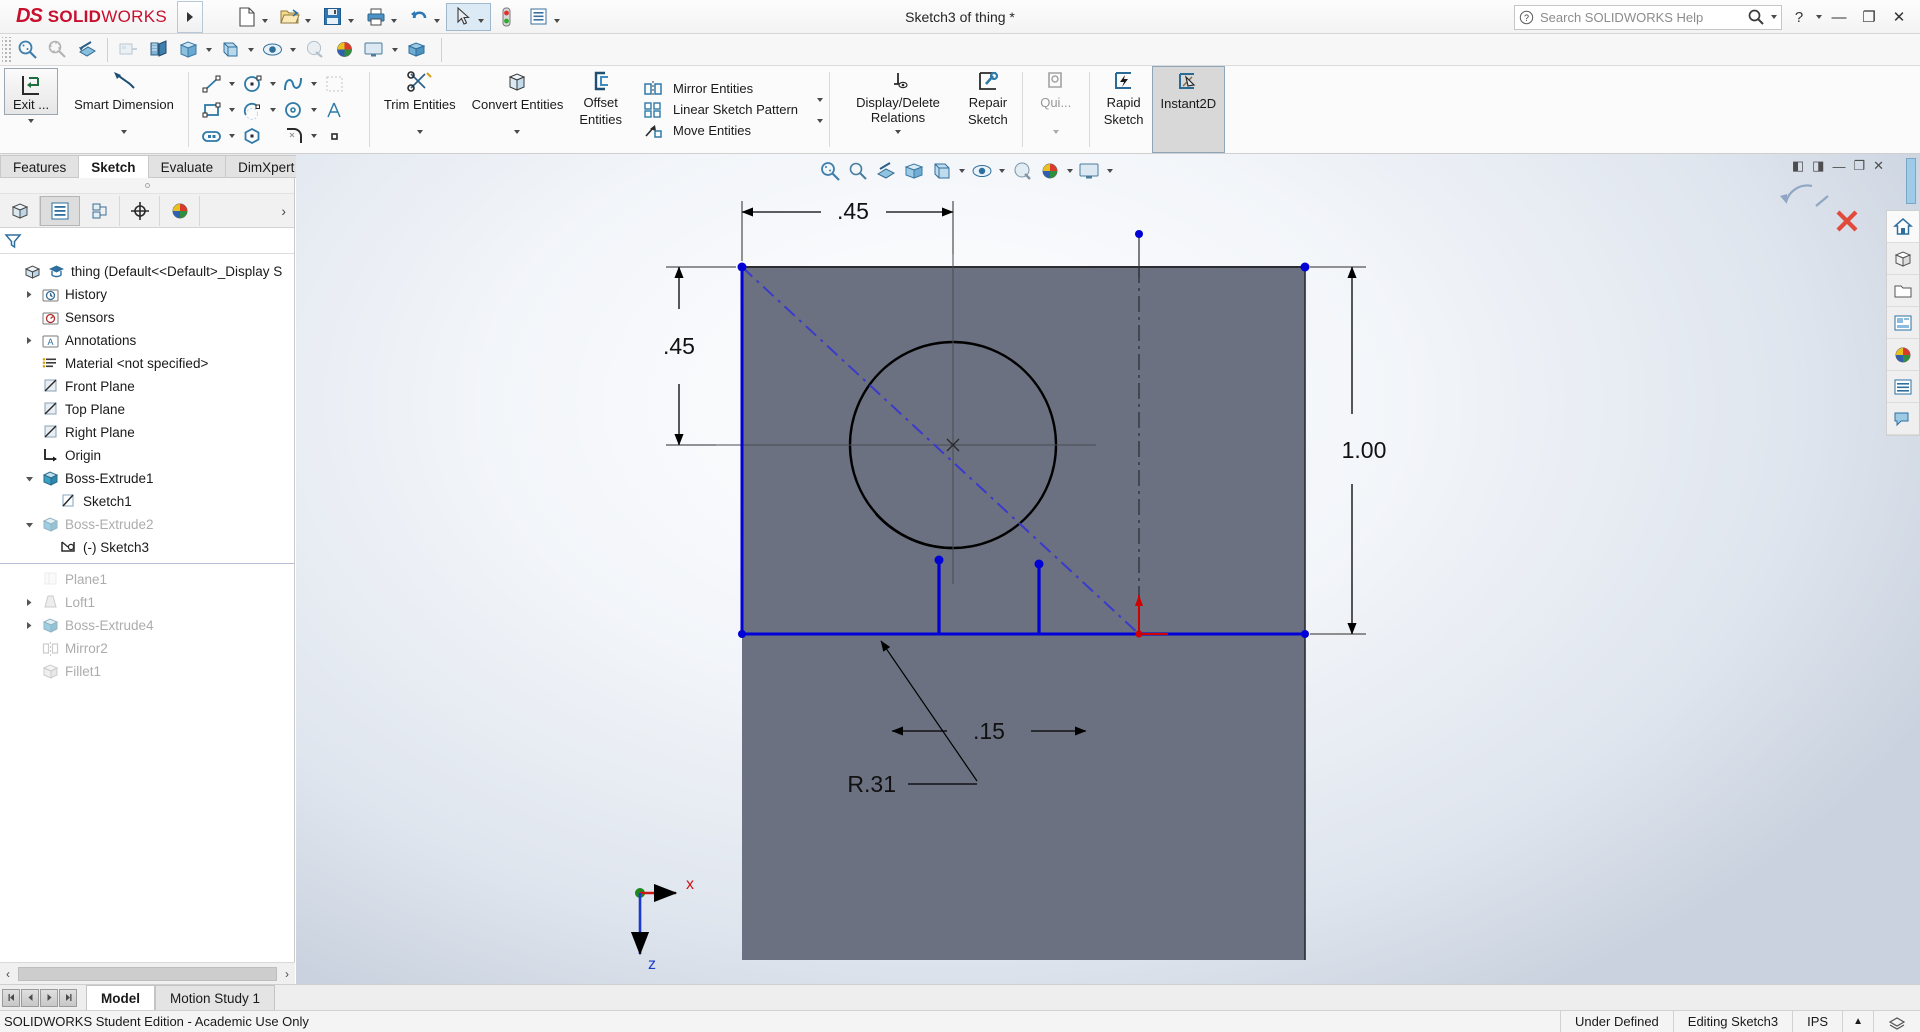  I want to click on select-tool-caret, so click(481, 17).